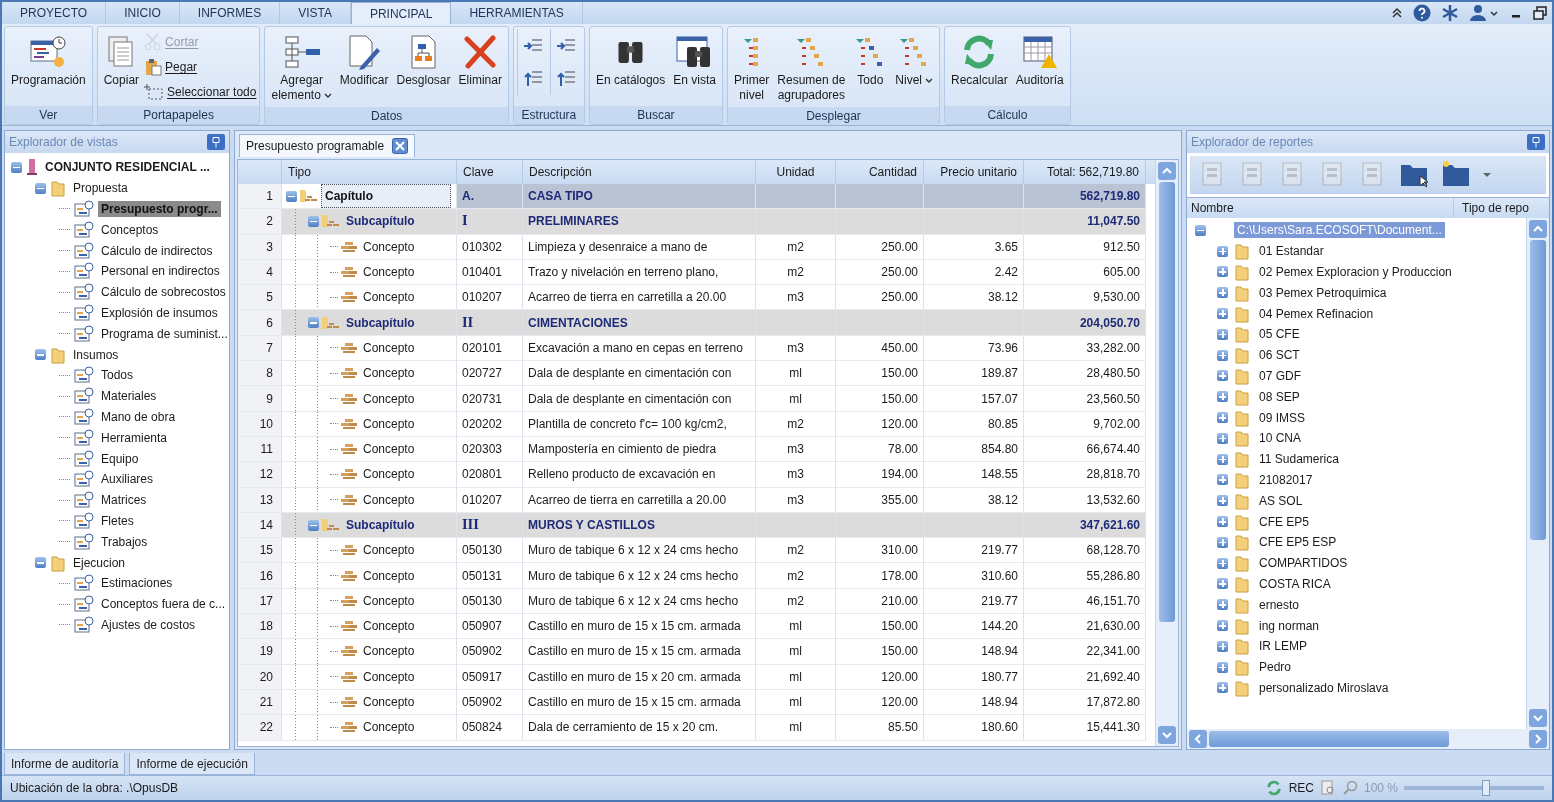 Image resolution: width=1554 pixels, height=802 pixels. Describe the element at coordinates (124, 500) in the screenshot. I see `tree-item: Matrices` at that location.